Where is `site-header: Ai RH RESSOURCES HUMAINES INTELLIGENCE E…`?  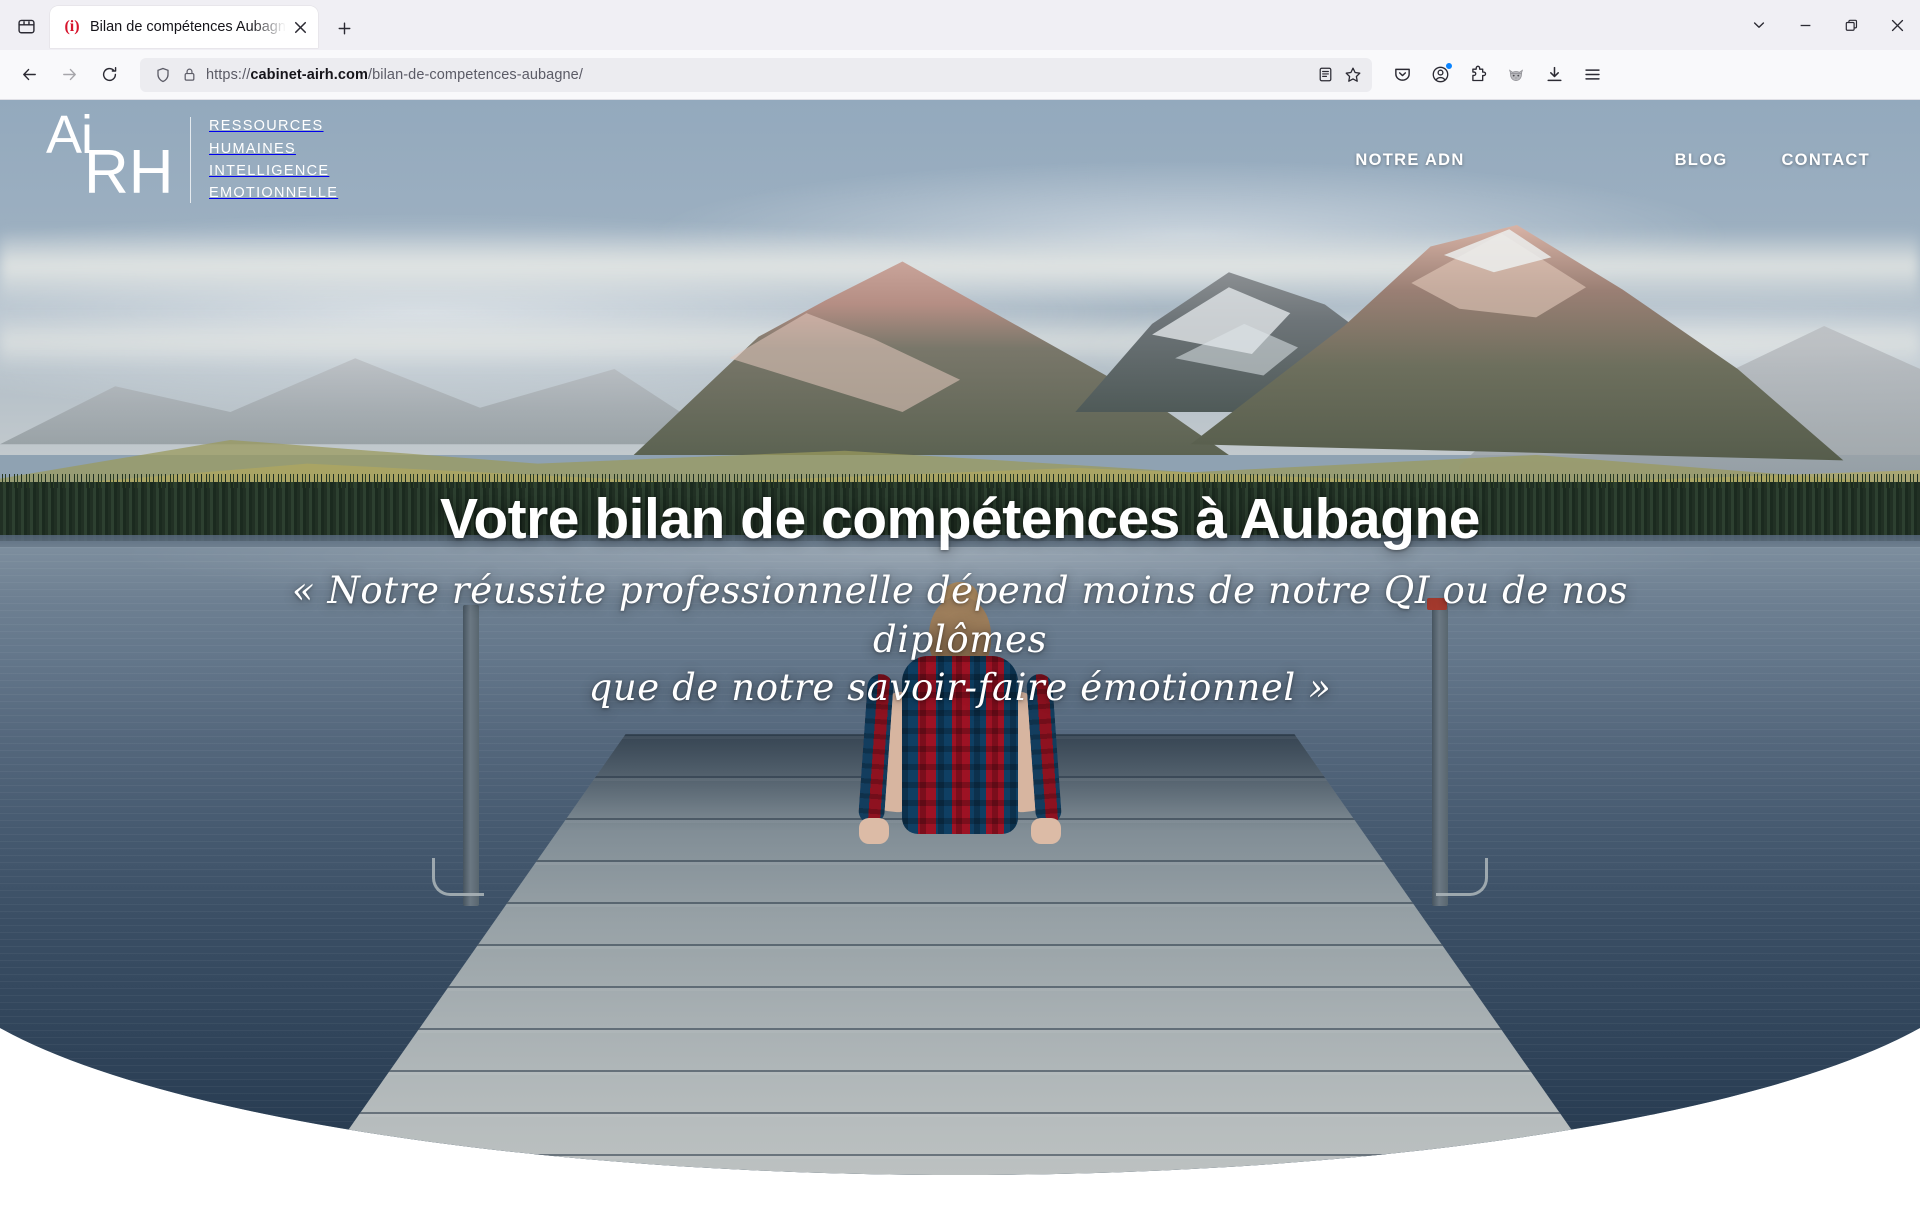 site-header: Ai RH RESSOURCES HUMAINES INTELLIGENCE E… is located at coordinates (960, 160).